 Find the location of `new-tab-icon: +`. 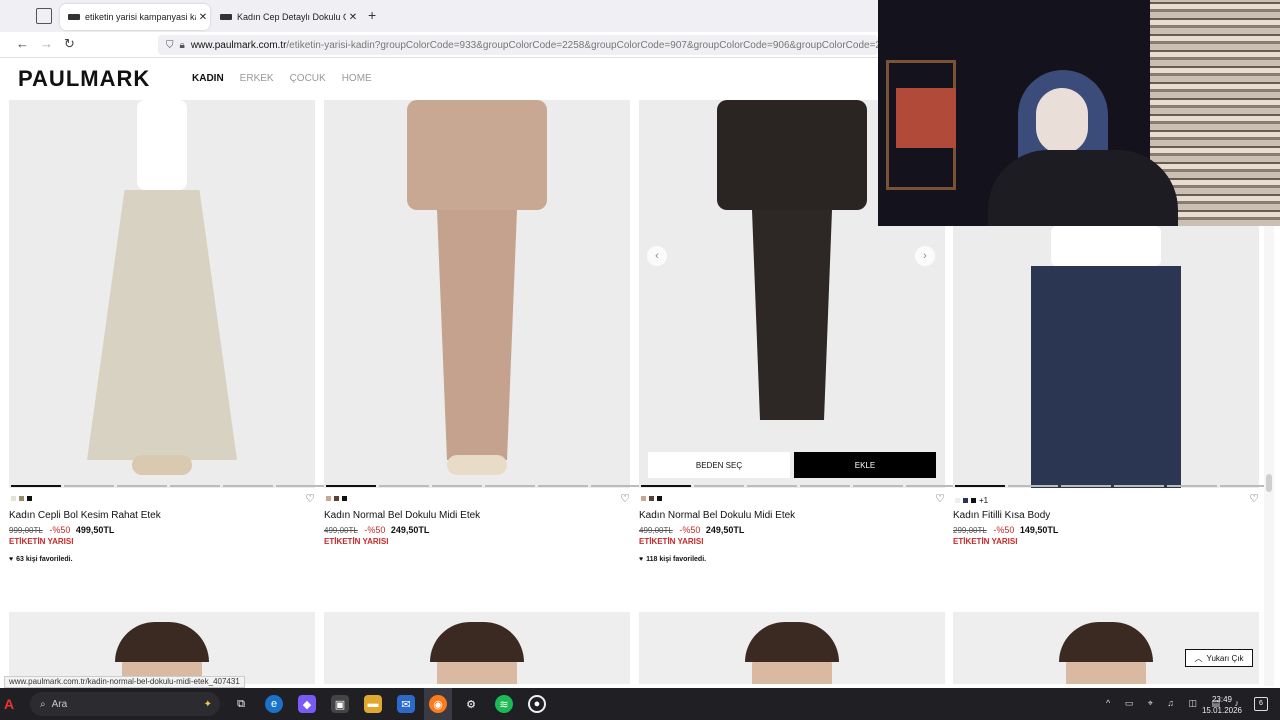

new-tab-icon: + is located at coordinates (372, 15).